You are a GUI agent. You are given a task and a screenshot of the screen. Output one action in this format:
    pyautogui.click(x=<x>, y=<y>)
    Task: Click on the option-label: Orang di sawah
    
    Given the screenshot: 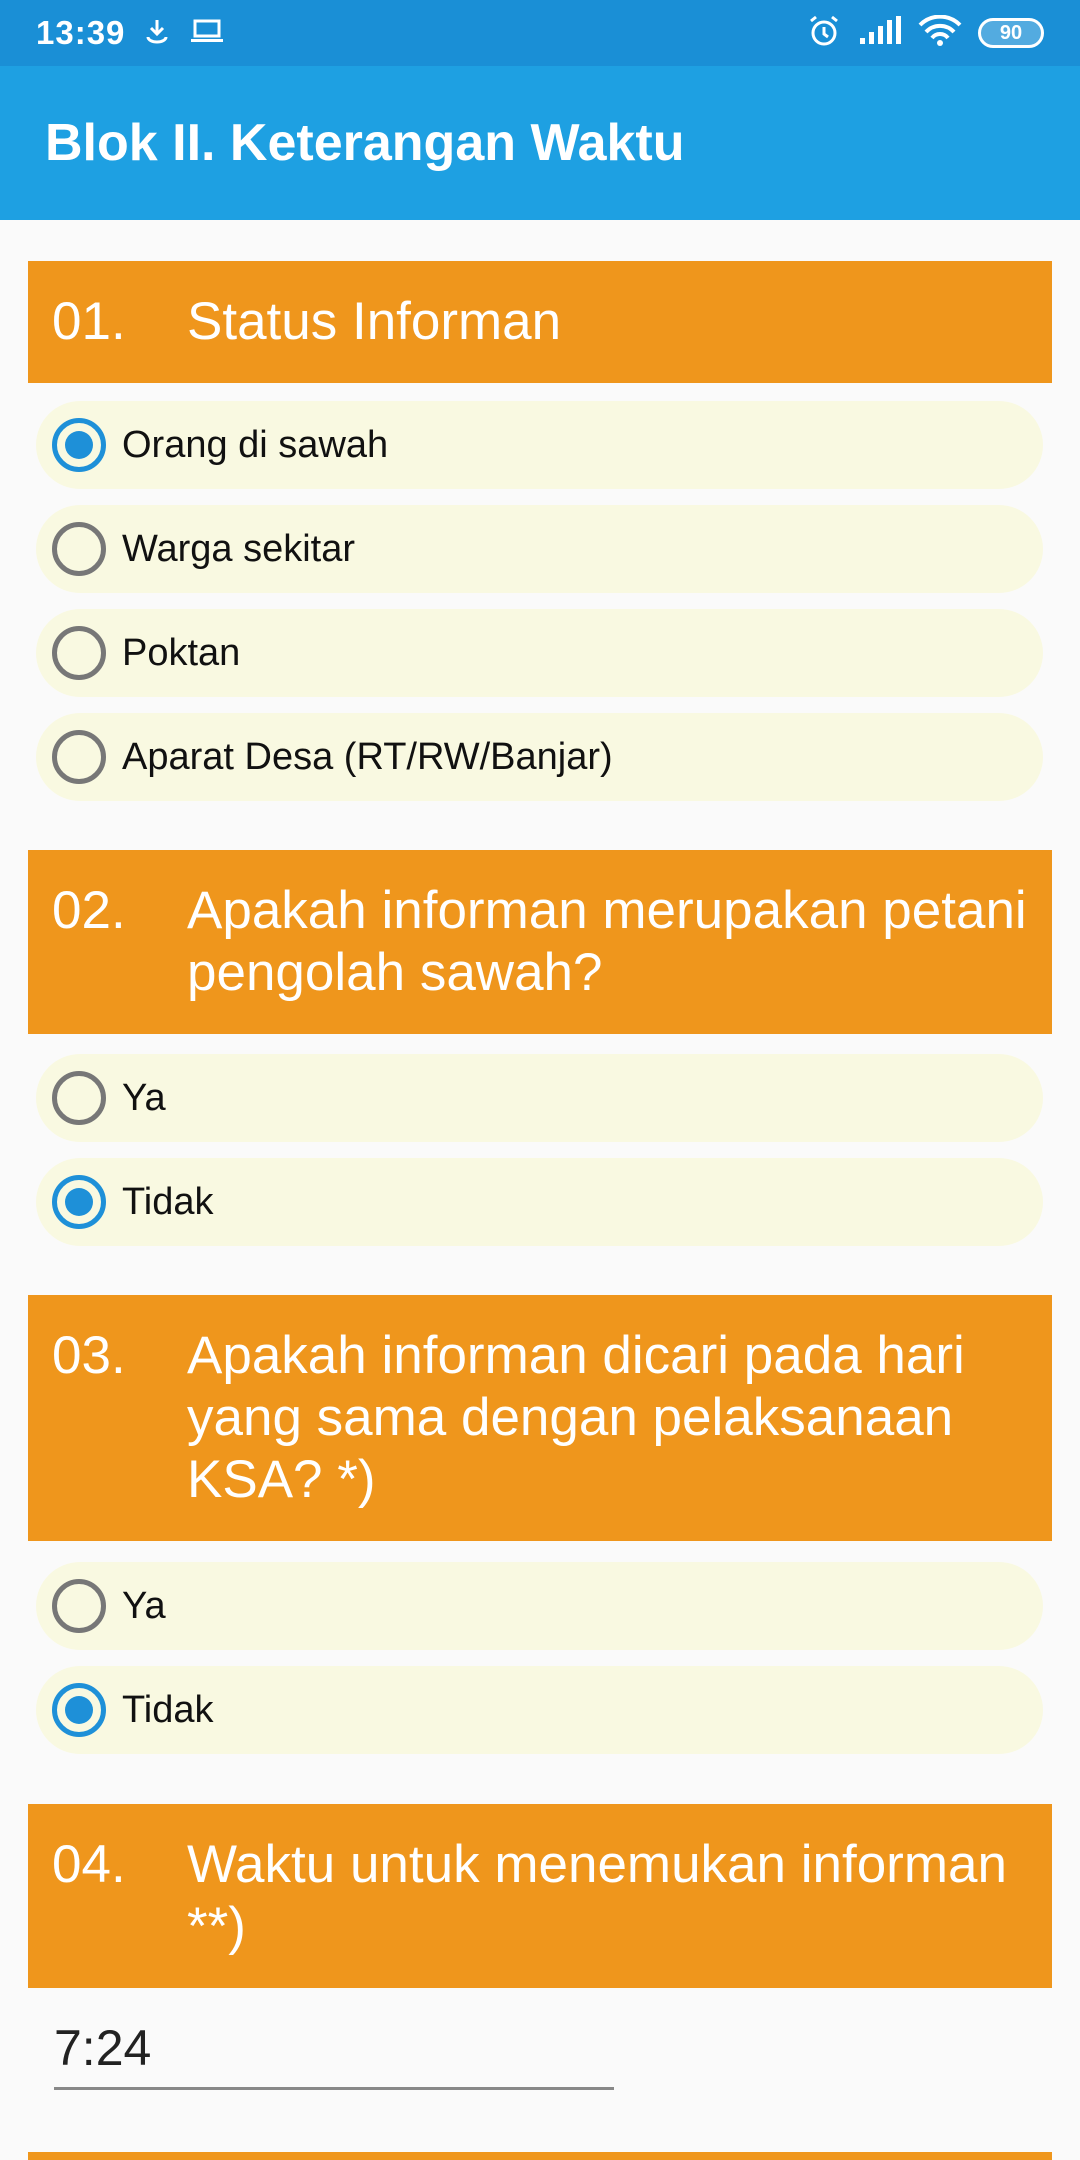 What is the action you would take?
    pyautogui.click(x=255, y=444)
    